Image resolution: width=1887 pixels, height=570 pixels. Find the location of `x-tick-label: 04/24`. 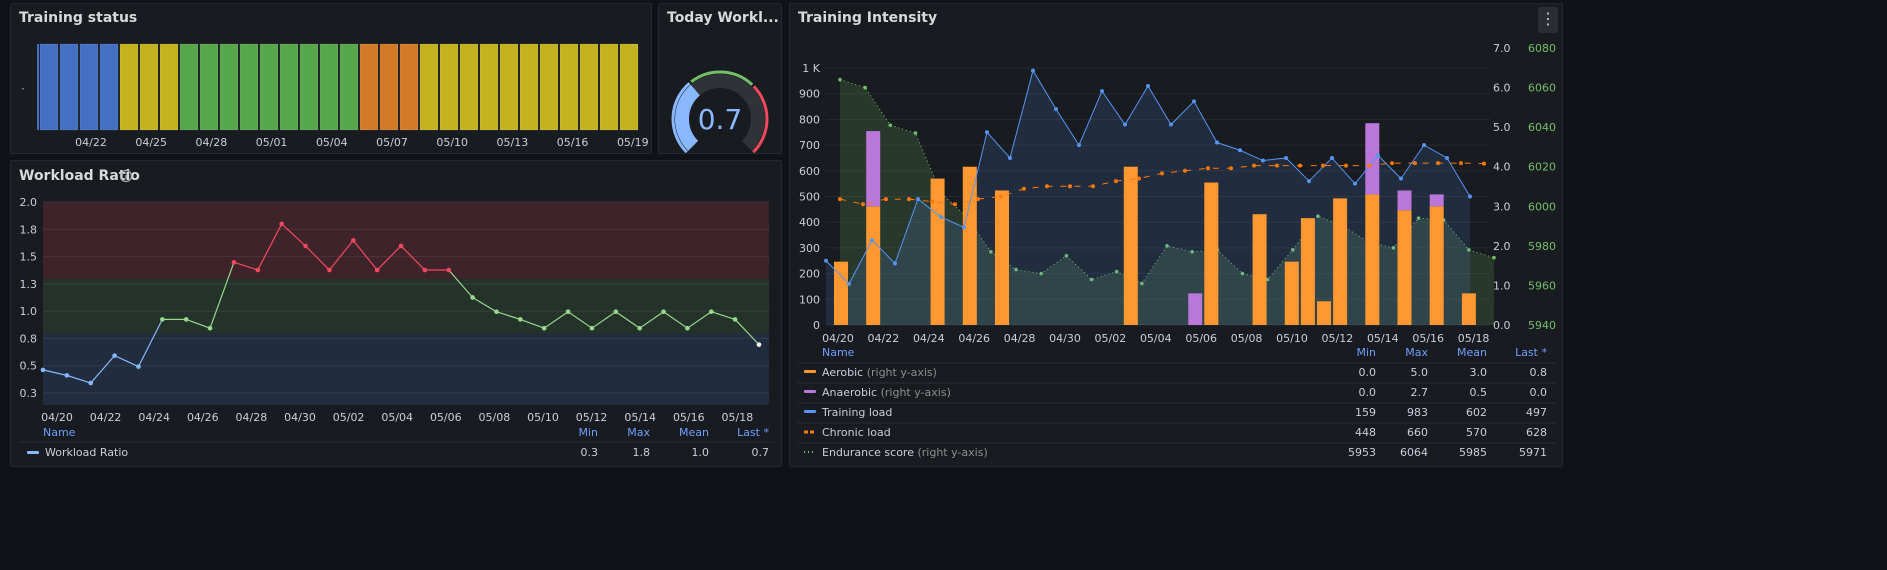

x-tick-label: 04/24 is located at coordinates (154, 417).